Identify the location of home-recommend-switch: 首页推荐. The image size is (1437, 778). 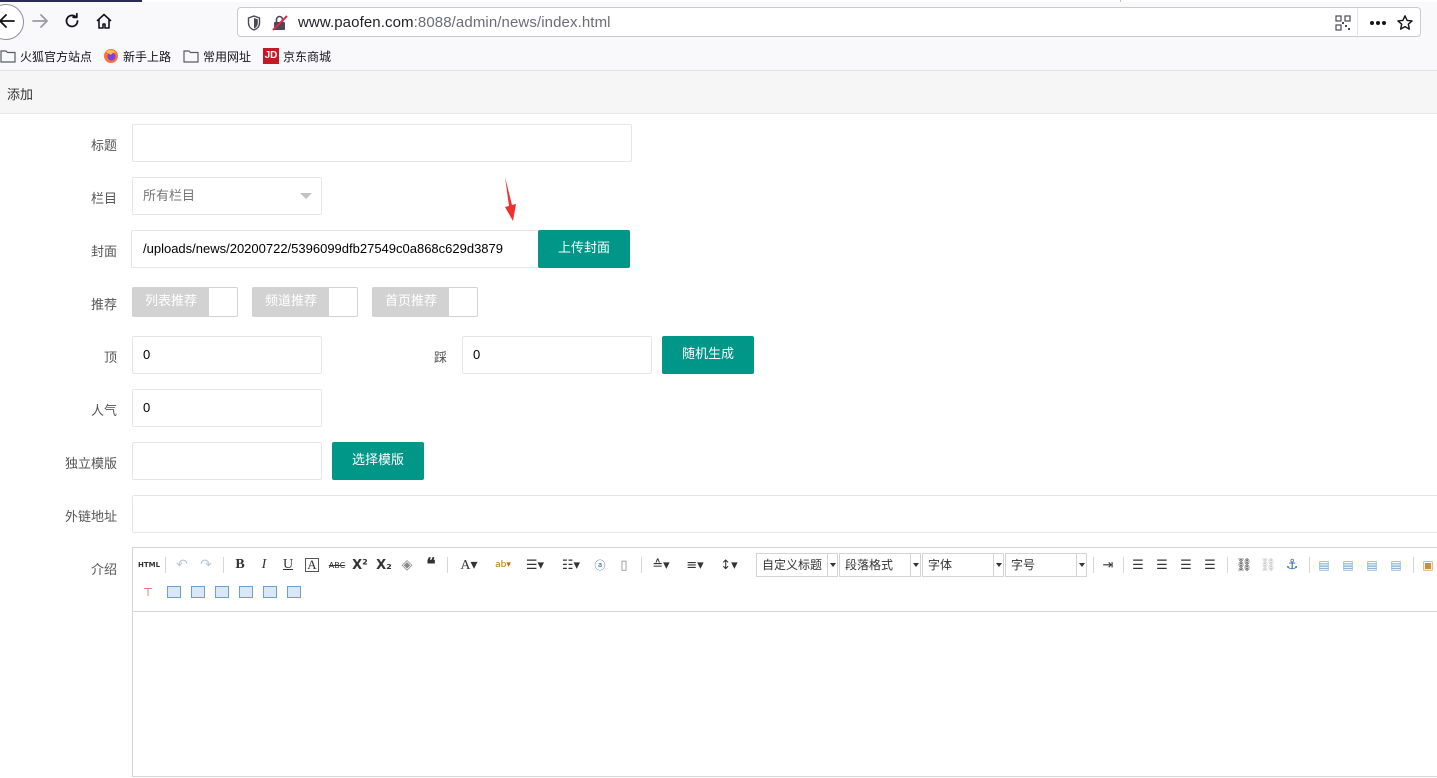
(425, 302).